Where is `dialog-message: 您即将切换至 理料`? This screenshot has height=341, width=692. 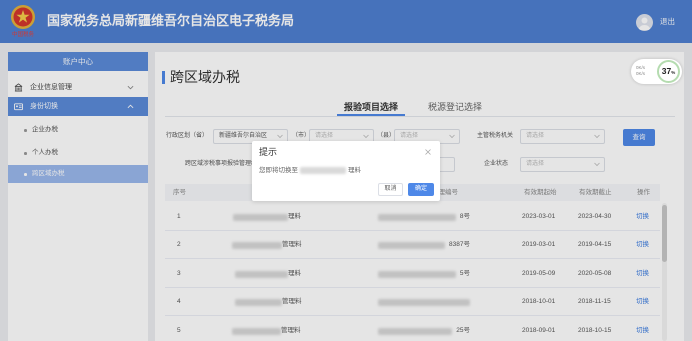
dialog-message: 您即将切换至 理料 is located at coordinates (310, 170).